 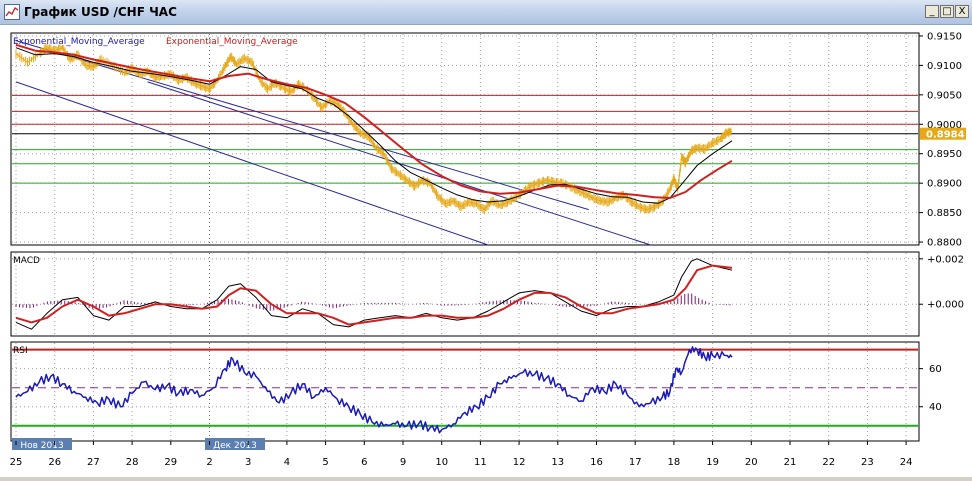 I want to click on day-label-12: 12, so click(x=519, y=462).